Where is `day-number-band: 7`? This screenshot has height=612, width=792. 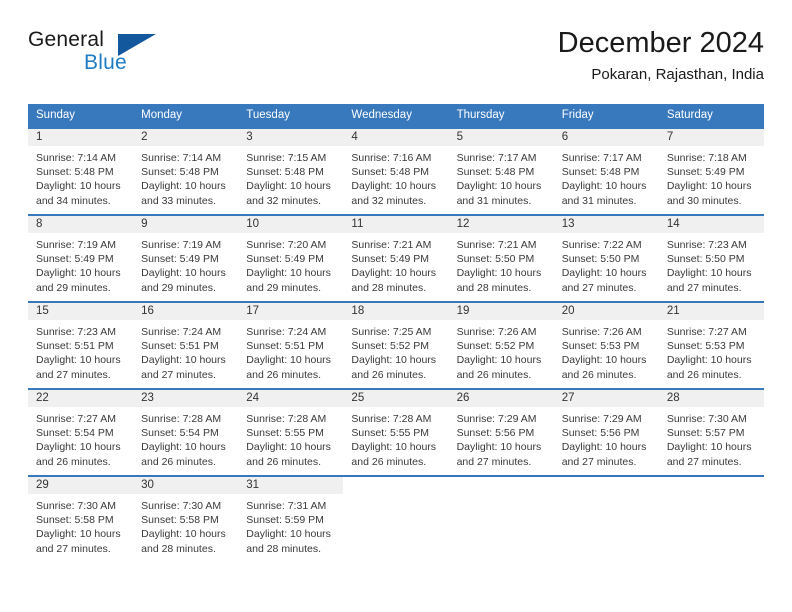
day-number-band: 7 is located at coordinates (711, 138).